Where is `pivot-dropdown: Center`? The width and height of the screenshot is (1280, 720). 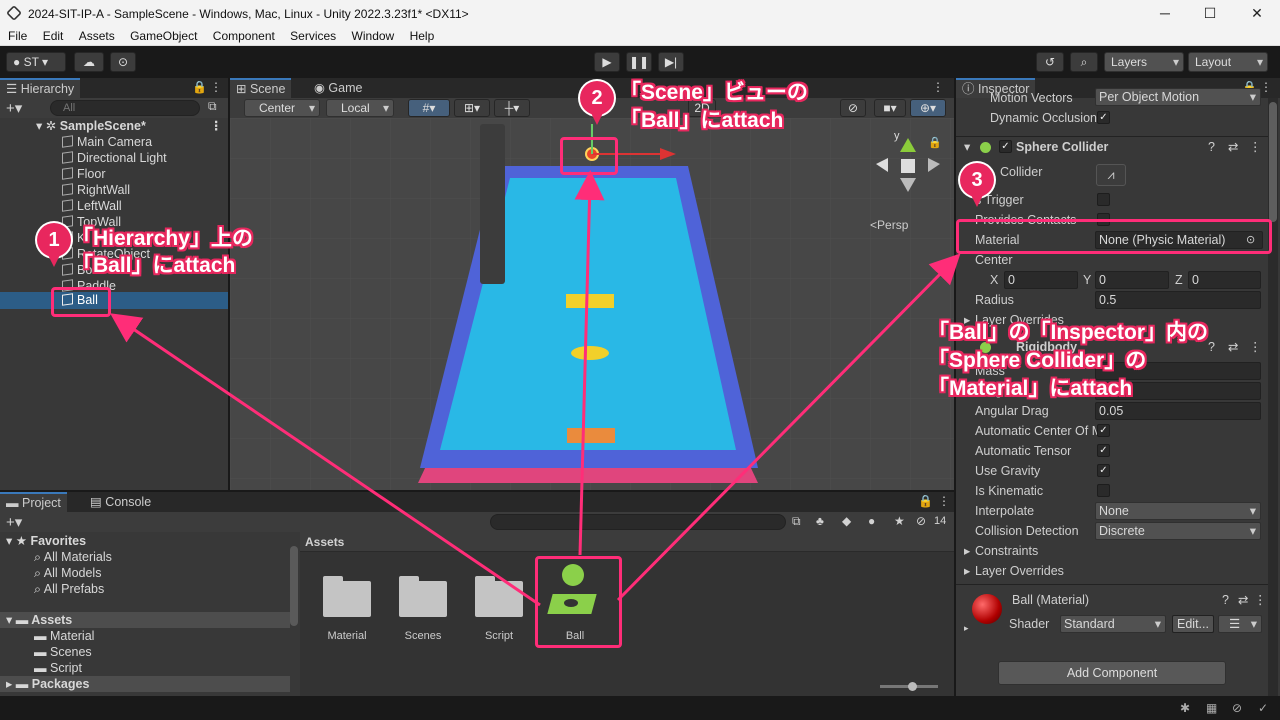 pivot-dropdown: Center is located at coordinates (282, 108).